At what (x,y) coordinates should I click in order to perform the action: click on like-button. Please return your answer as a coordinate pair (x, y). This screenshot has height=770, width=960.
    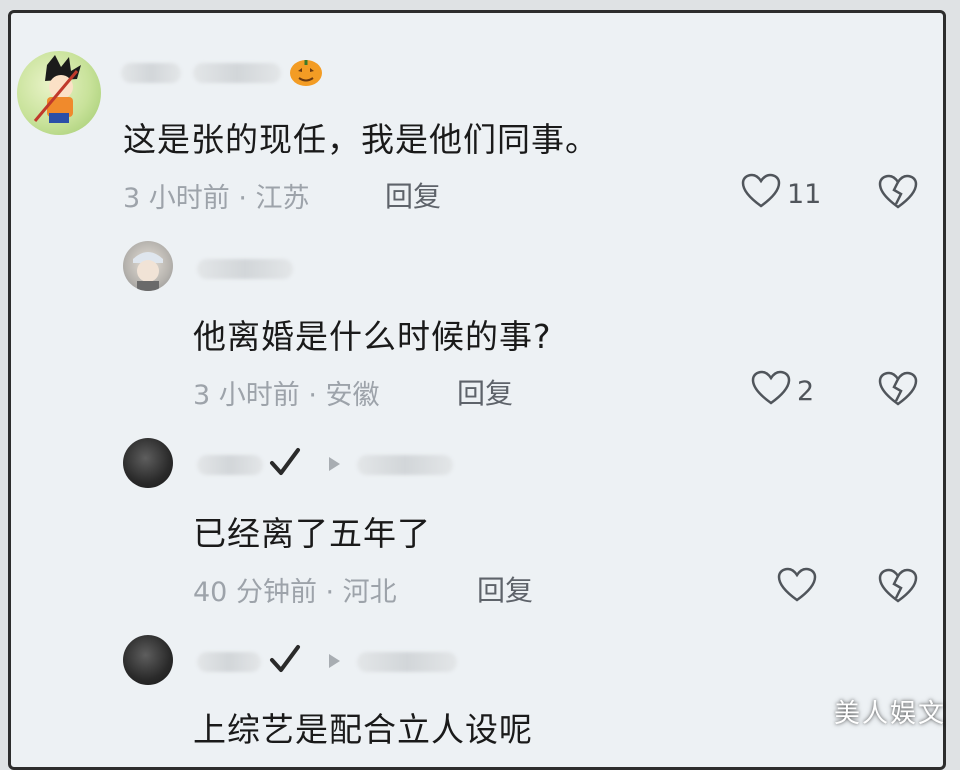
    Looking at the image, I should click on (800, 588).